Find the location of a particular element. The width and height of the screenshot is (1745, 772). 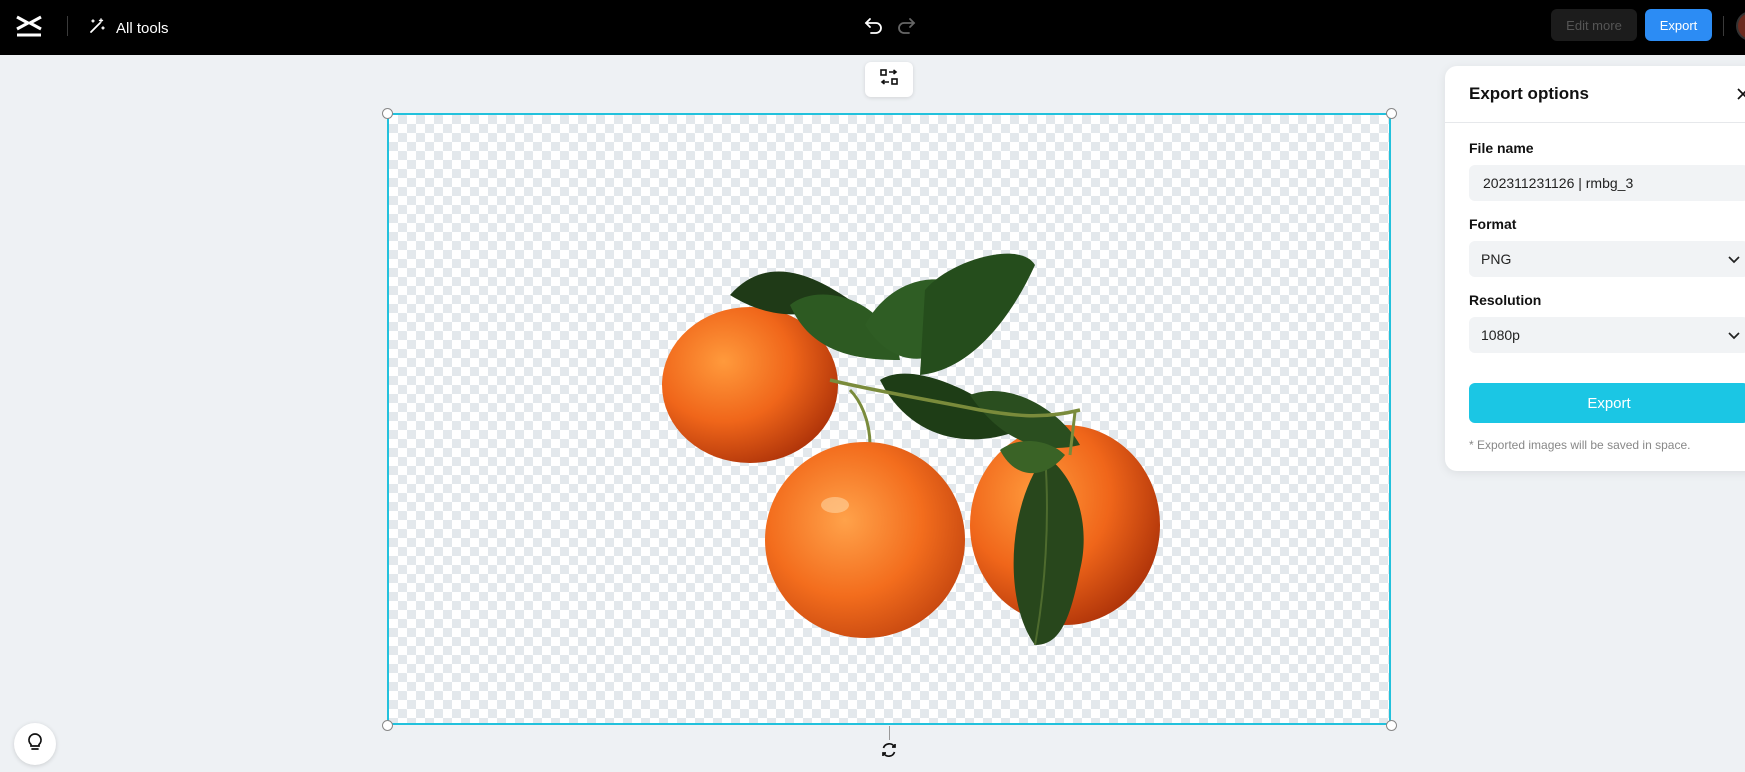

rotate-icon is located at coordinates (889, 750).